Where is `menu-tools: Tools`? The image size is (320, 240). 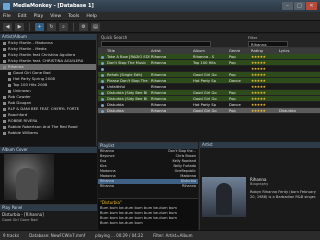
menu-tools: Tools is located at coordinates (73, 16).